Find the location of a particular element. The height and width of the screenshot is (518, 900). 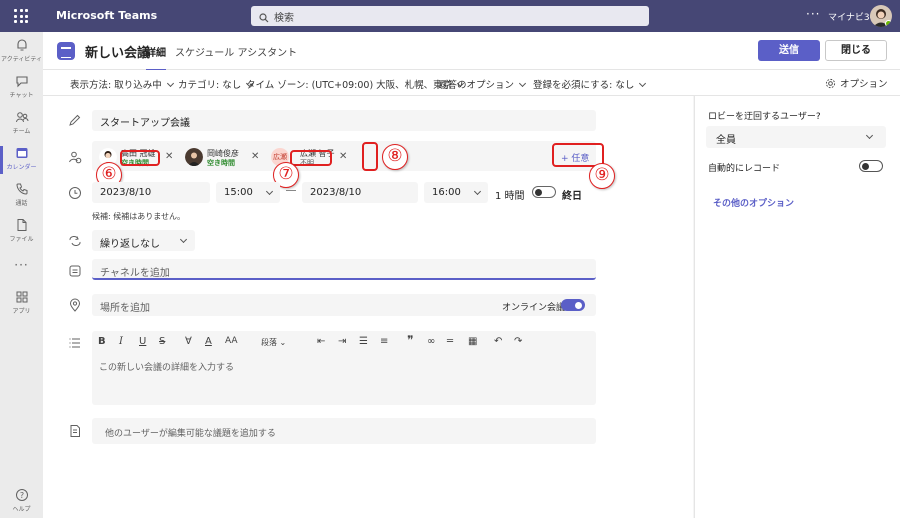

highlight-icon: ∀ is located at coordinates (188, 341).